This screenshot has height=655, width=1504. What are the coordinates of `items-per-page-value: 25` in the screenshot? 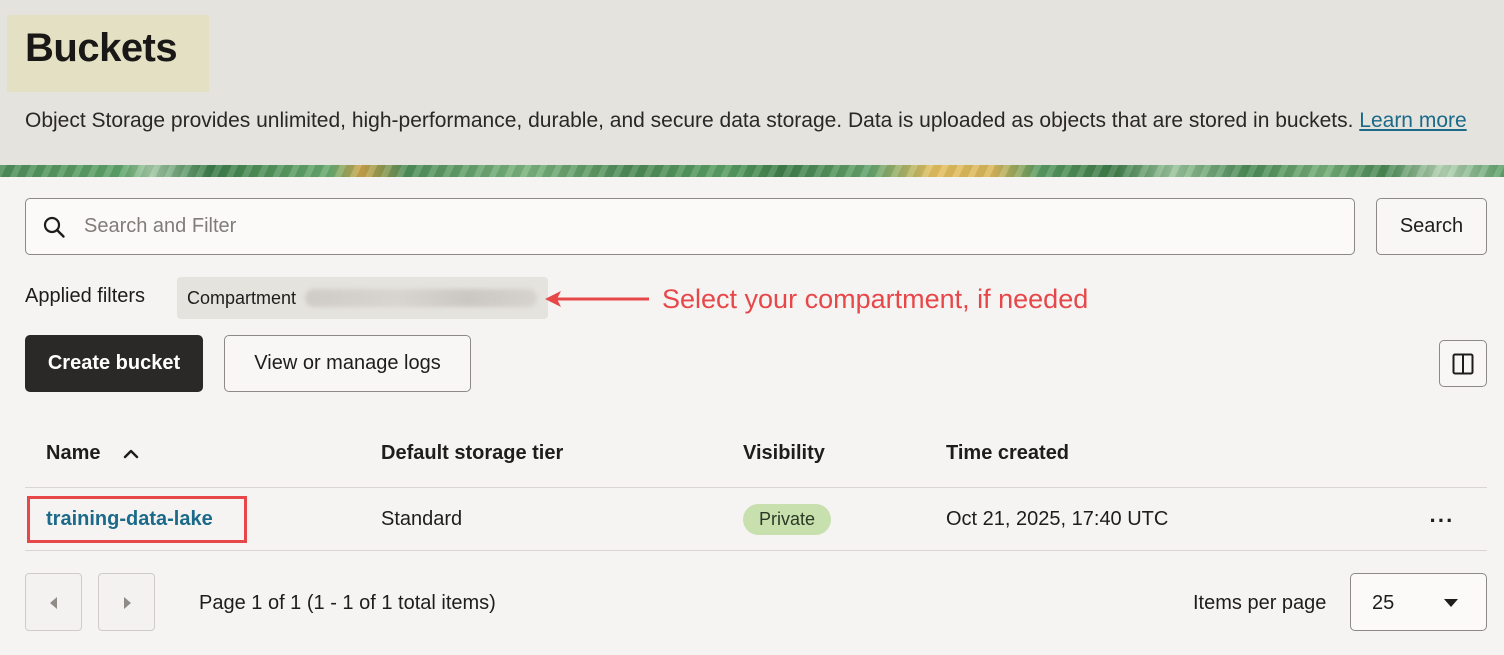 It's located at (1383, 603).